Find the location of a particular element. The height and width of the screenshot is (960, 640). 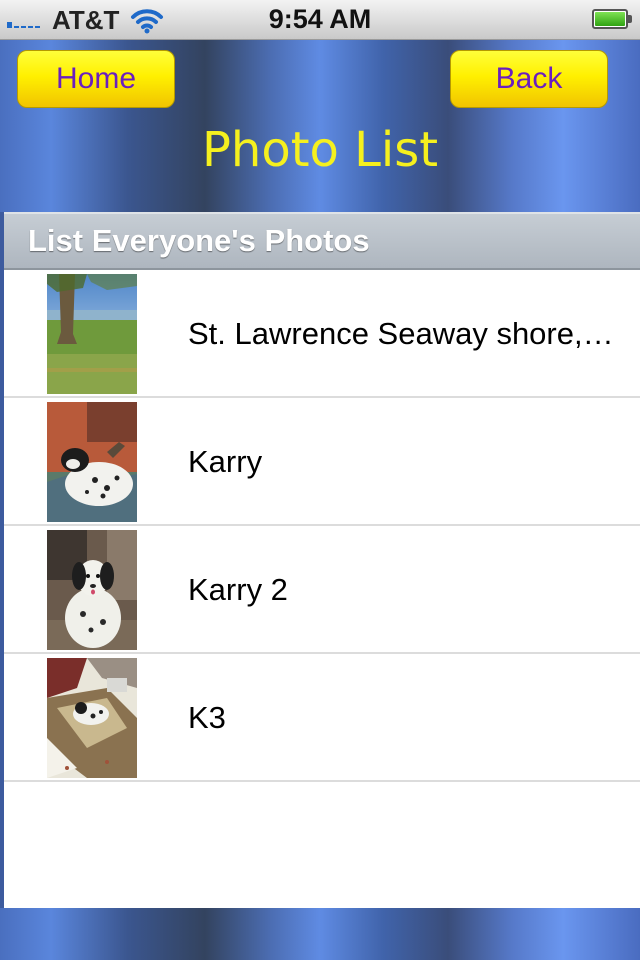

battery-icon is located at coordinates (610, 19).